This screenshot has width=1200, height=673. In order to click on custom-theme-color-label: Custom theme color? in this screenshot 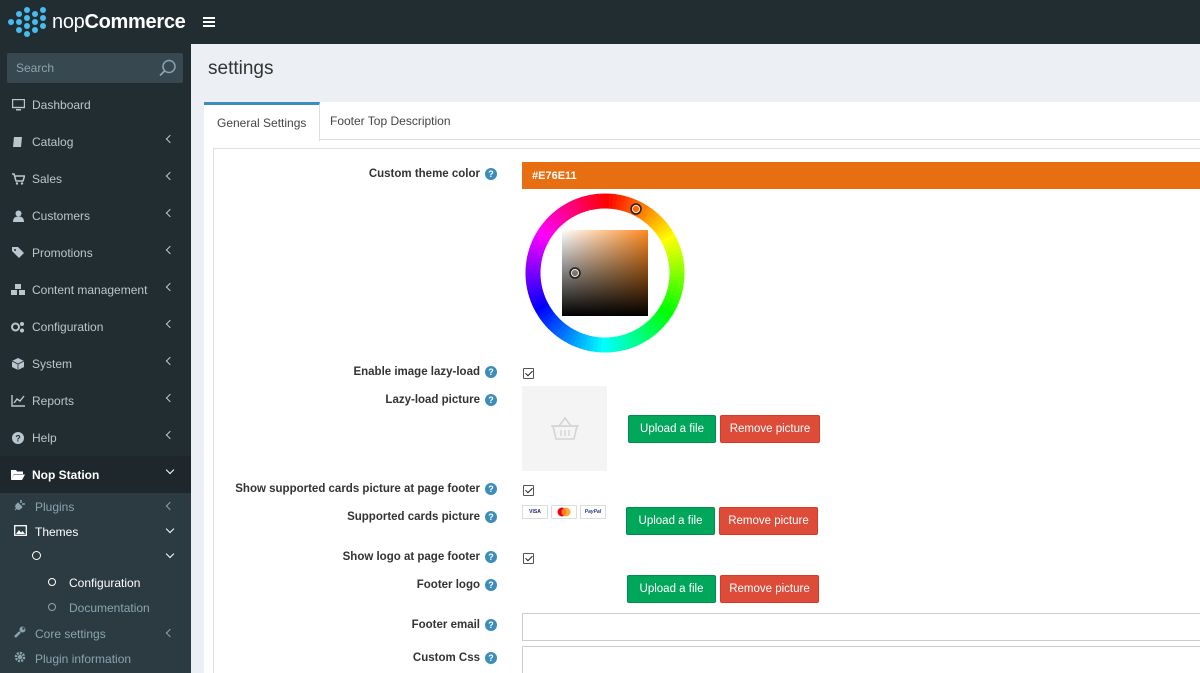, I will do `click(433, 174)`.